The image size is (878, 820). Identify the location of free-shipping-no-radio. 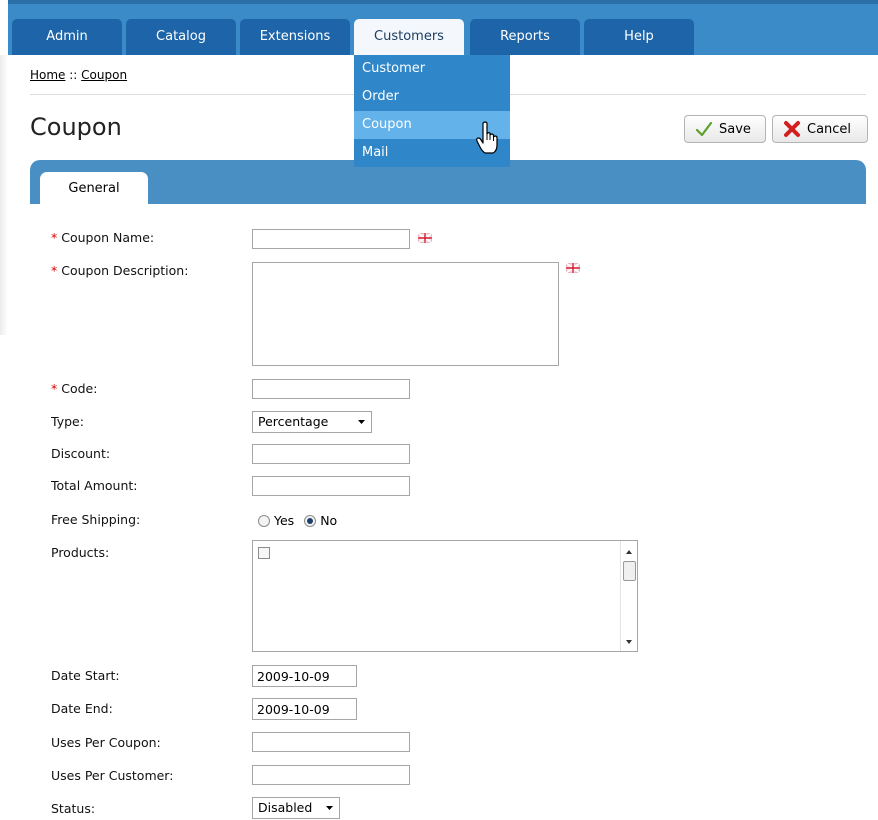
(310, 520).